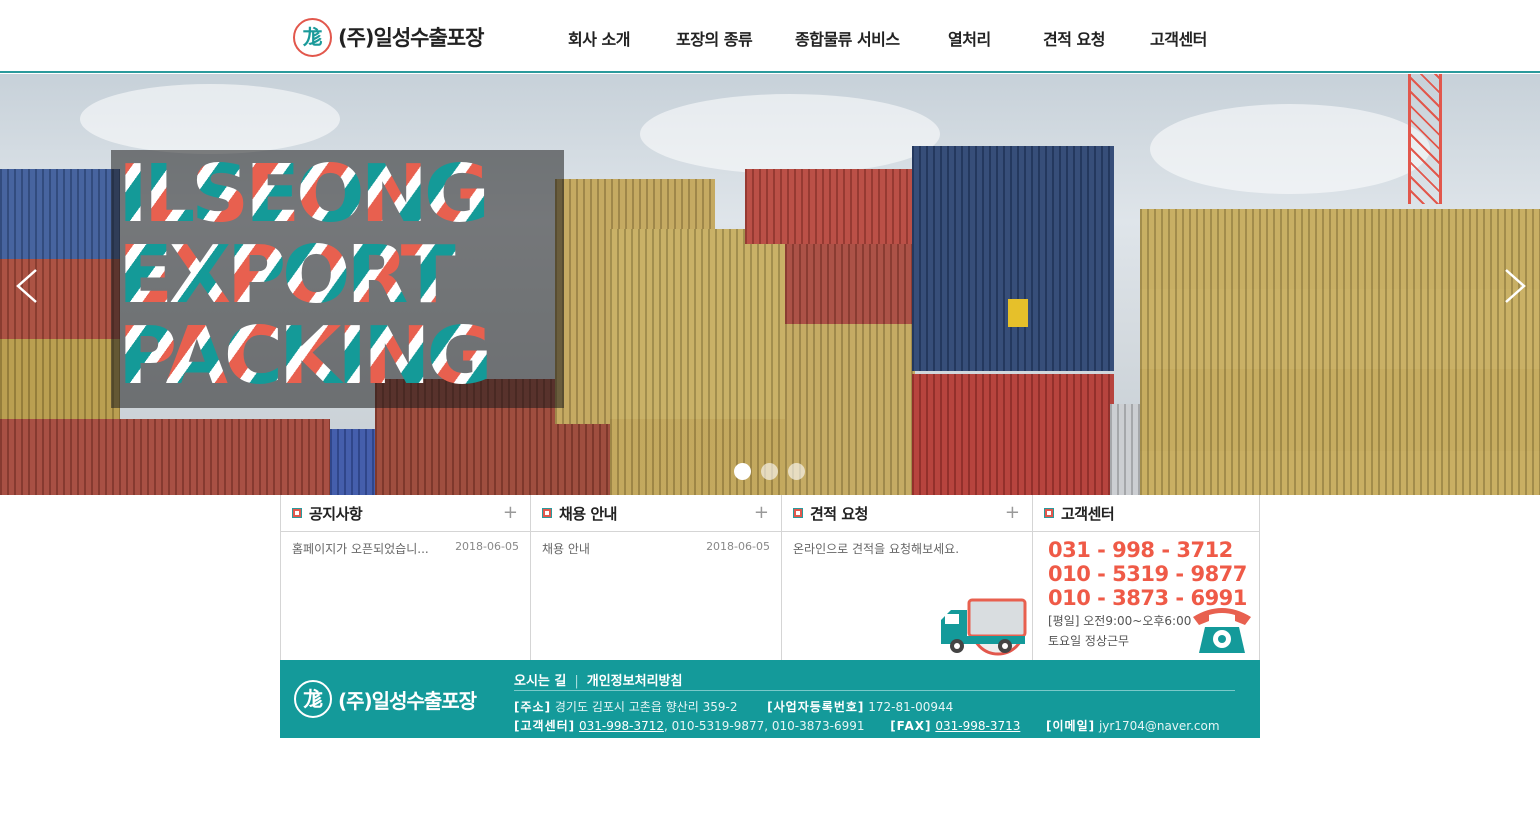  What do you see at coordinates (1074, 38) in the screenshot?
I see `nav-item-quote: 견적 요청` at bounding box center [1074, 38].